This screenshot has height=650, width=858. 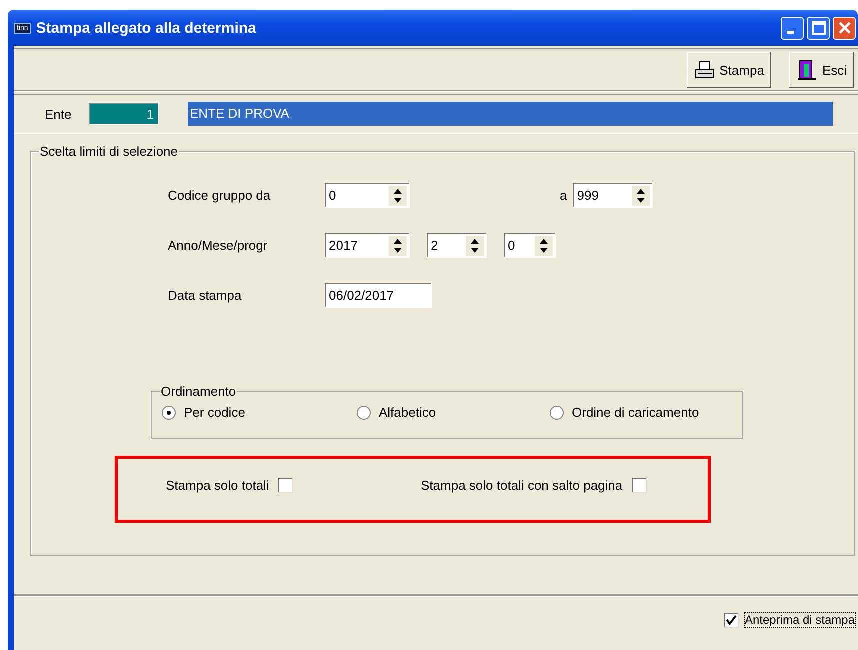 What do you see at coordinates (220, 195) in the screenshot?
I see `field-label: Codice gruppo da` at bounding box center [220, 195].